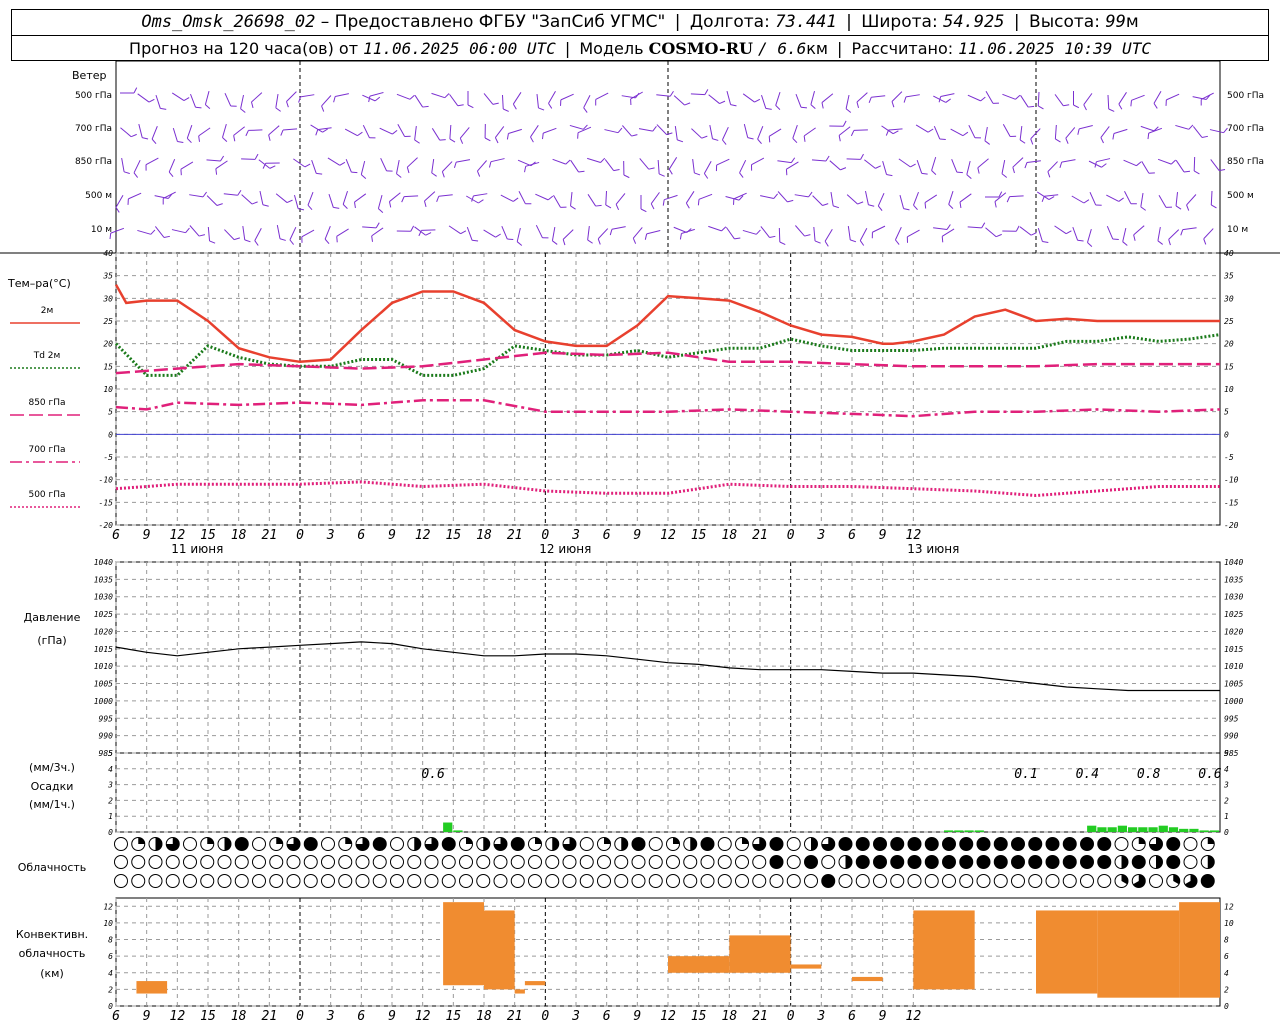 The width and height of the screenshot is (1280, 1024). Describe the element at coordinates (1245, 129) in the screenshot. I see `wind-level-right: 700 гПа` at that location.